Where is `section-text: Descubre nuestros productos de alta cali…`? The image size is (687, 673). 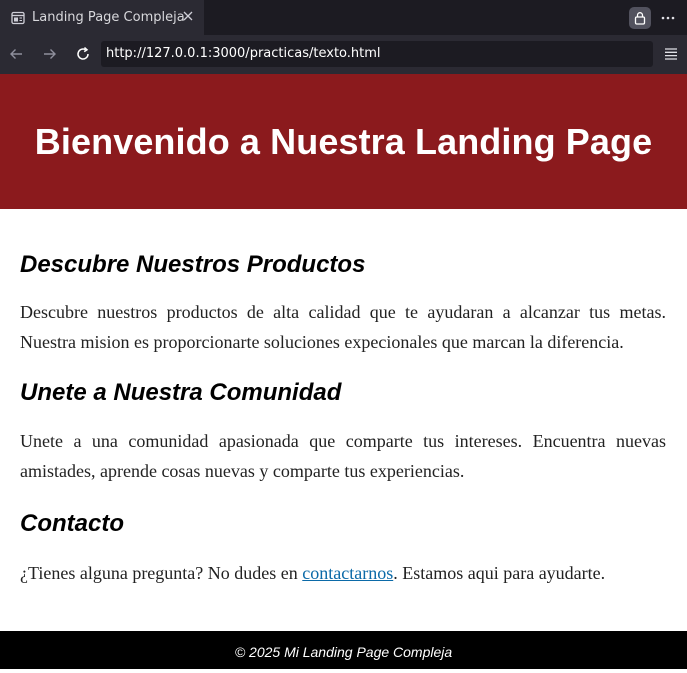 section-text: Descubre nuestros productos de alta cali… is located at coordinates (343, 327).